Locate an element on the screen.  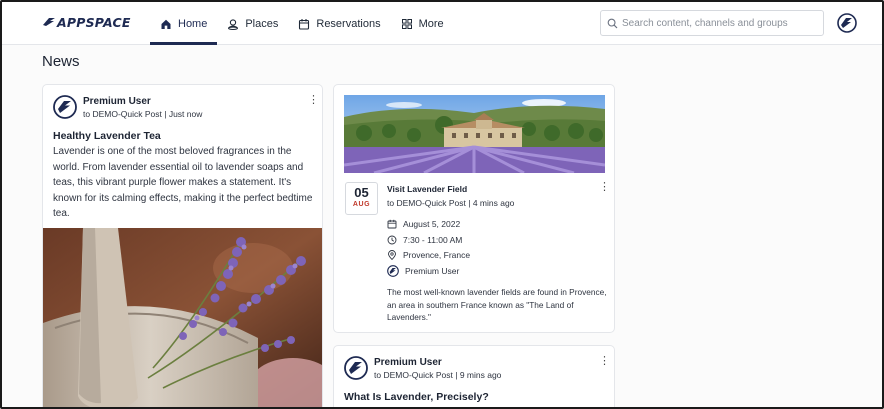
event-date: August 5, 2022 is located at coordinates (432, 224).